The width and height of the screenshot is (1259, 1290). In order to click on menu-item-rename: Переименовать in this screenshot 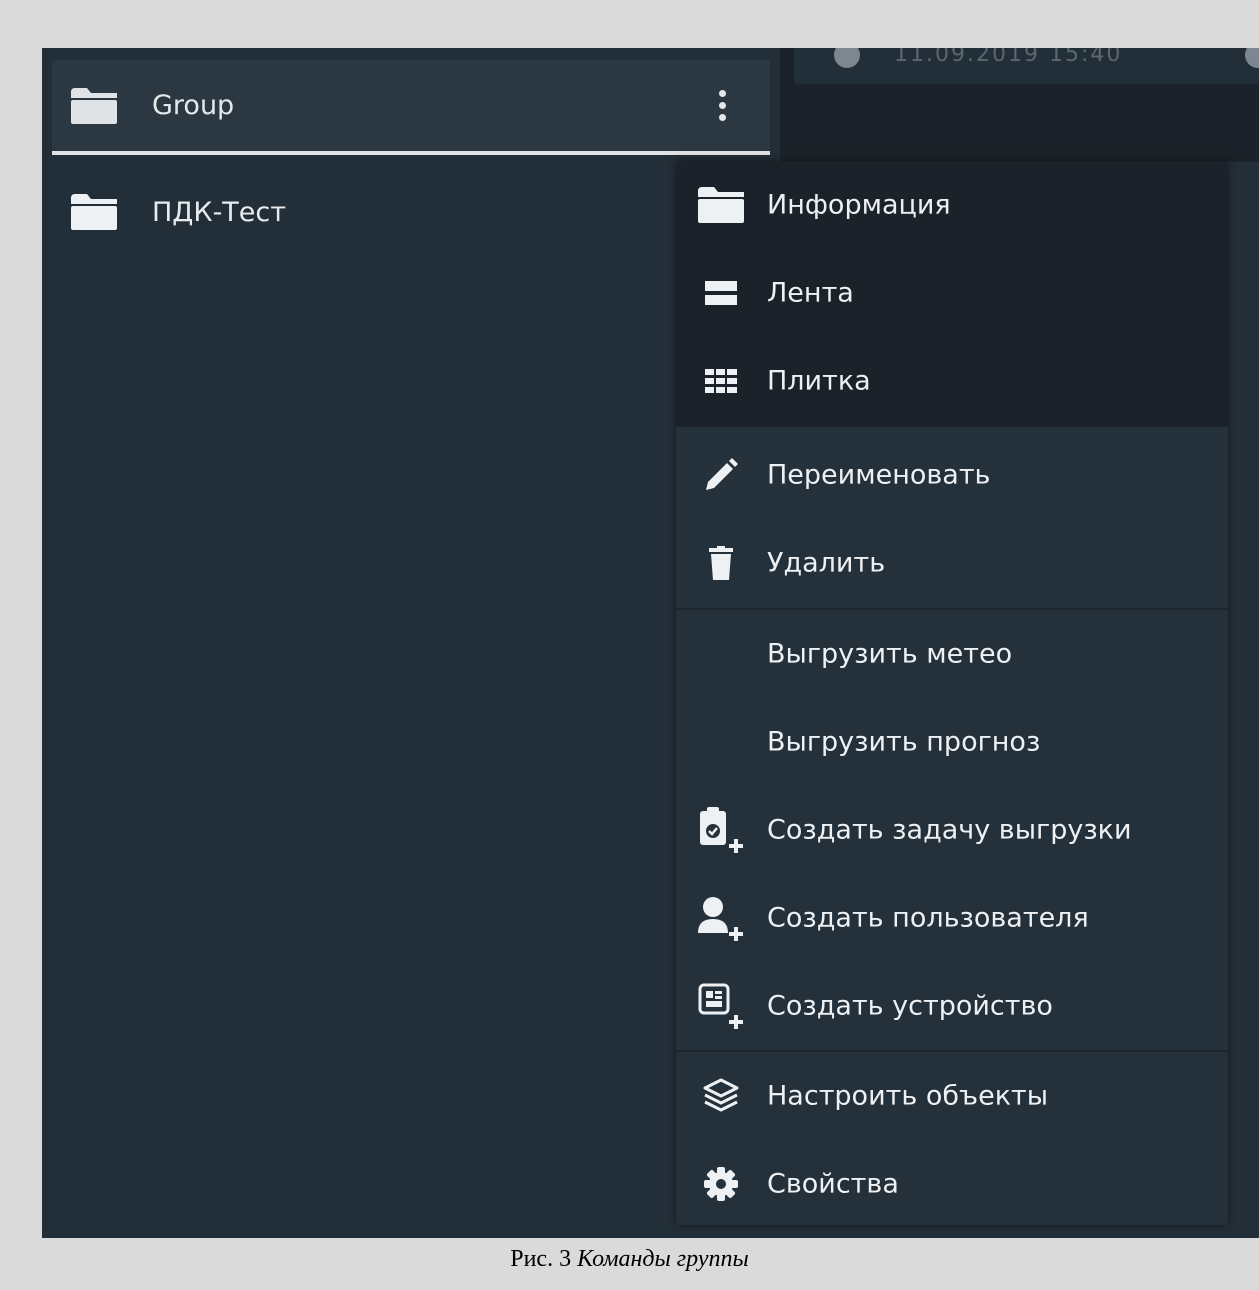, I will do `click(952, 475)`.